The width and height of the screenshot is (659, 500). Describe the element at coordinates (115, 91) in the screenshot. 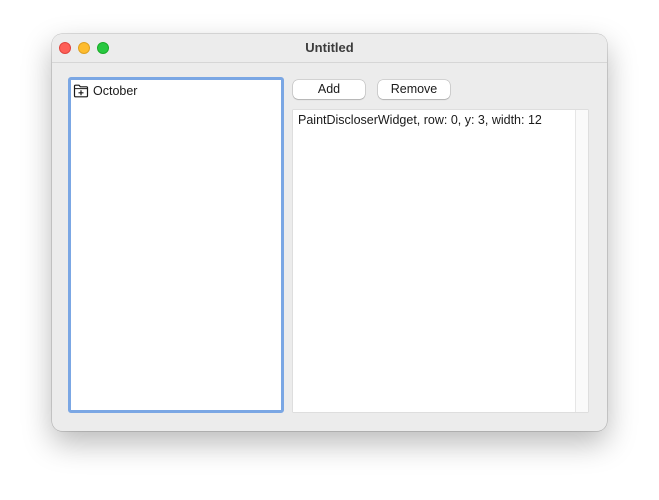

I see `tree-item-label: October` at that location.